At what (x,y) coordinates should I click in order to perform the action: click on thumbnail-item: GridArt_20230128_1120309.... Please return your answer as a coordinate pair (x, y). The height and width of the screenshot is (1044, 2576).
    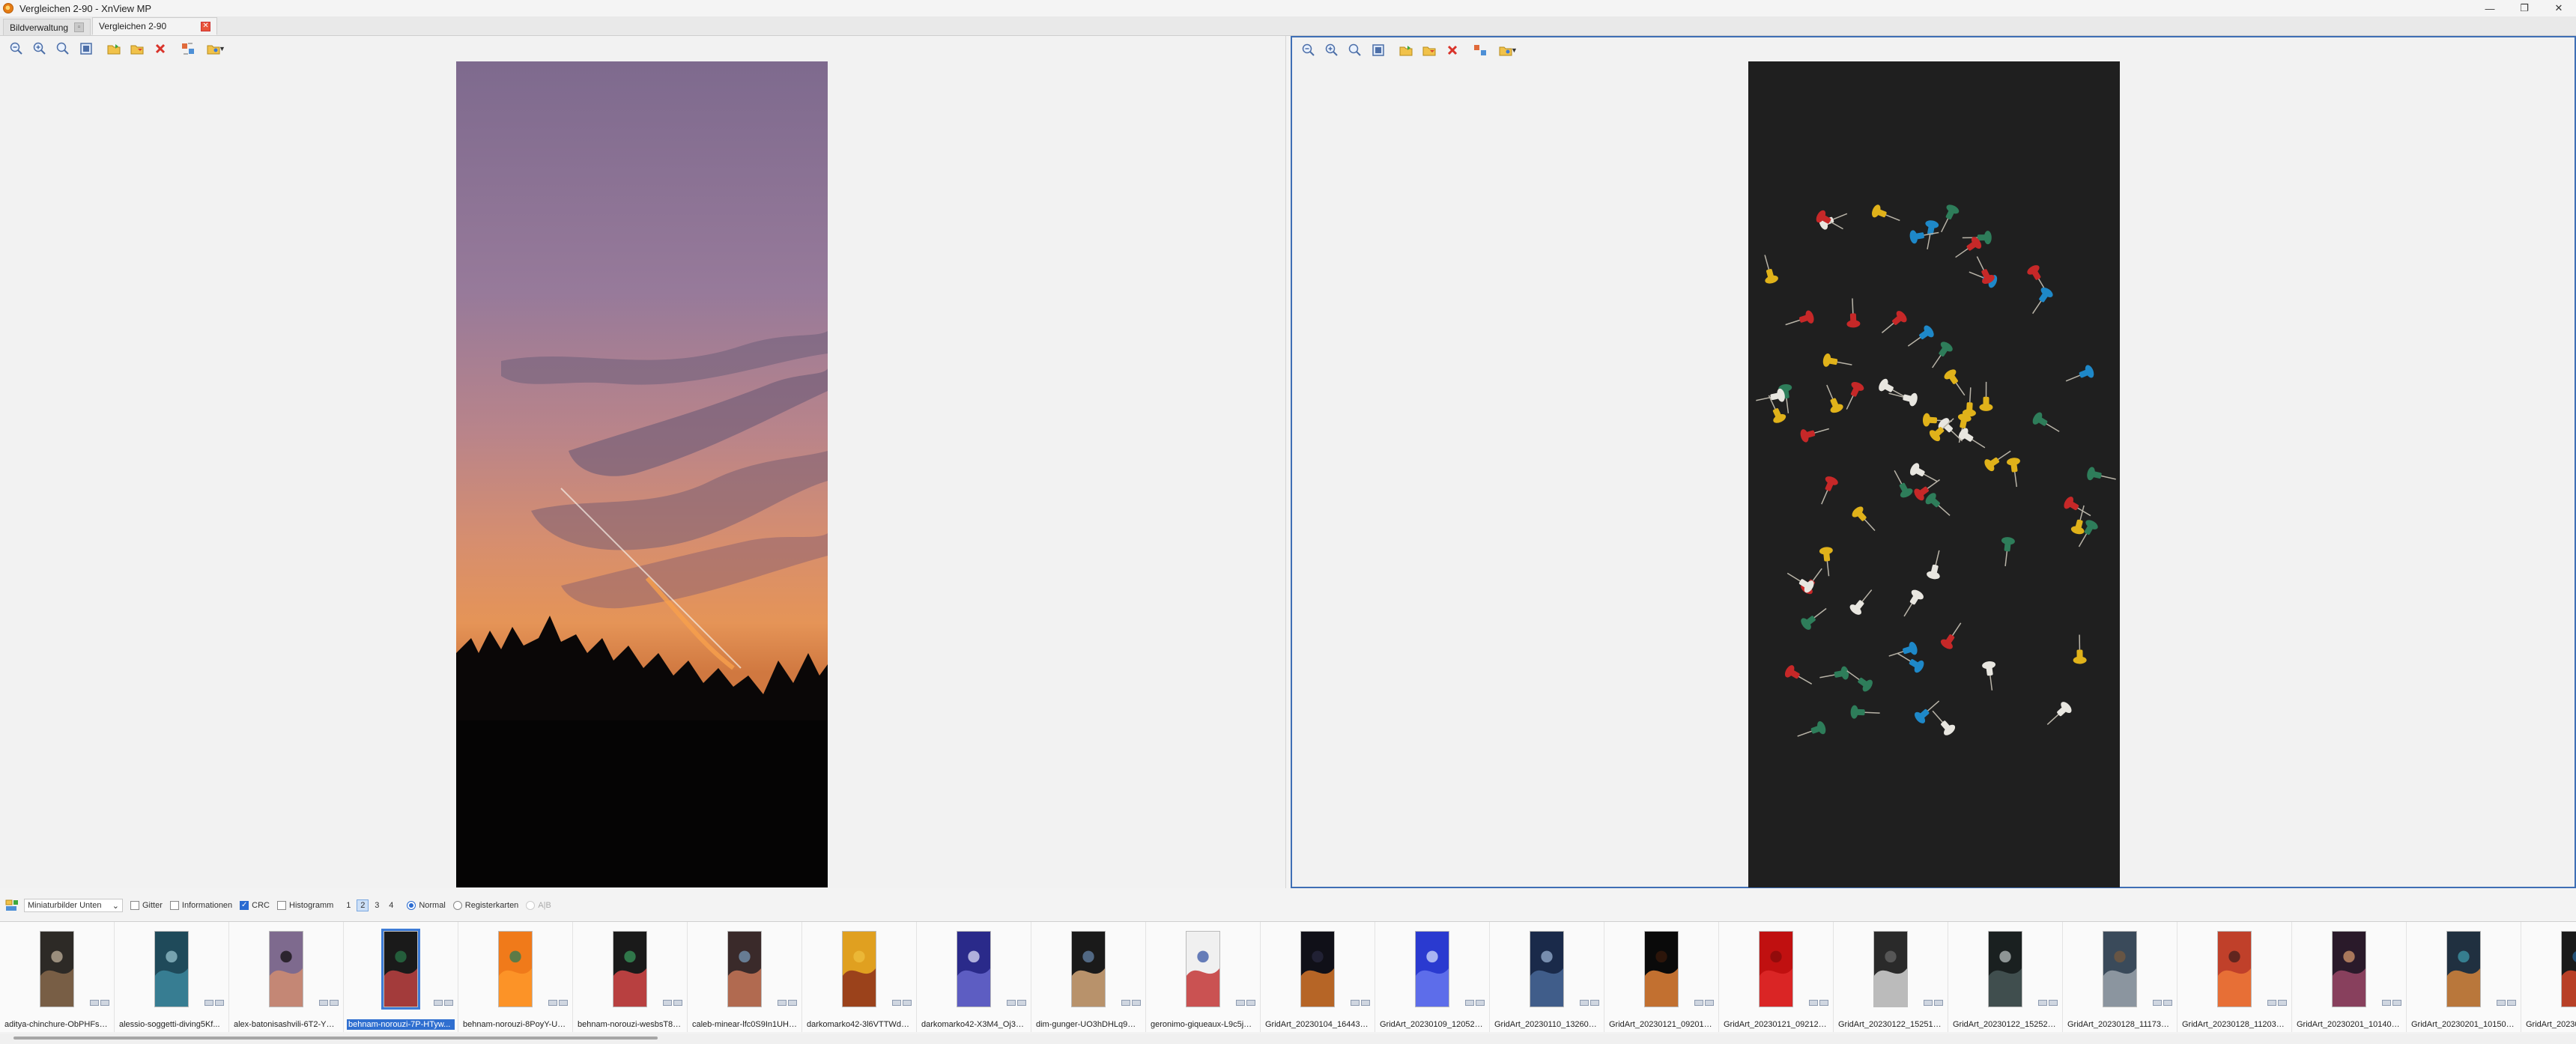
    Looking at the image, I should click on (2235, 977).